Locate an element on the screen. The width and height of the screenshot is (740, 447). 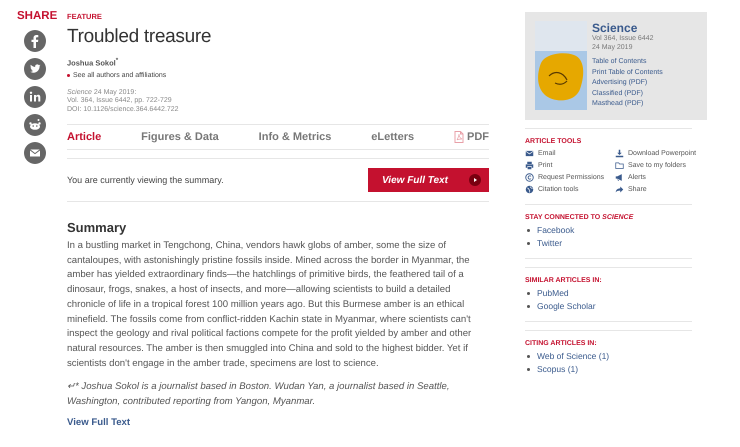
tab: Info & Metrics is located at coordinates (295, 137).